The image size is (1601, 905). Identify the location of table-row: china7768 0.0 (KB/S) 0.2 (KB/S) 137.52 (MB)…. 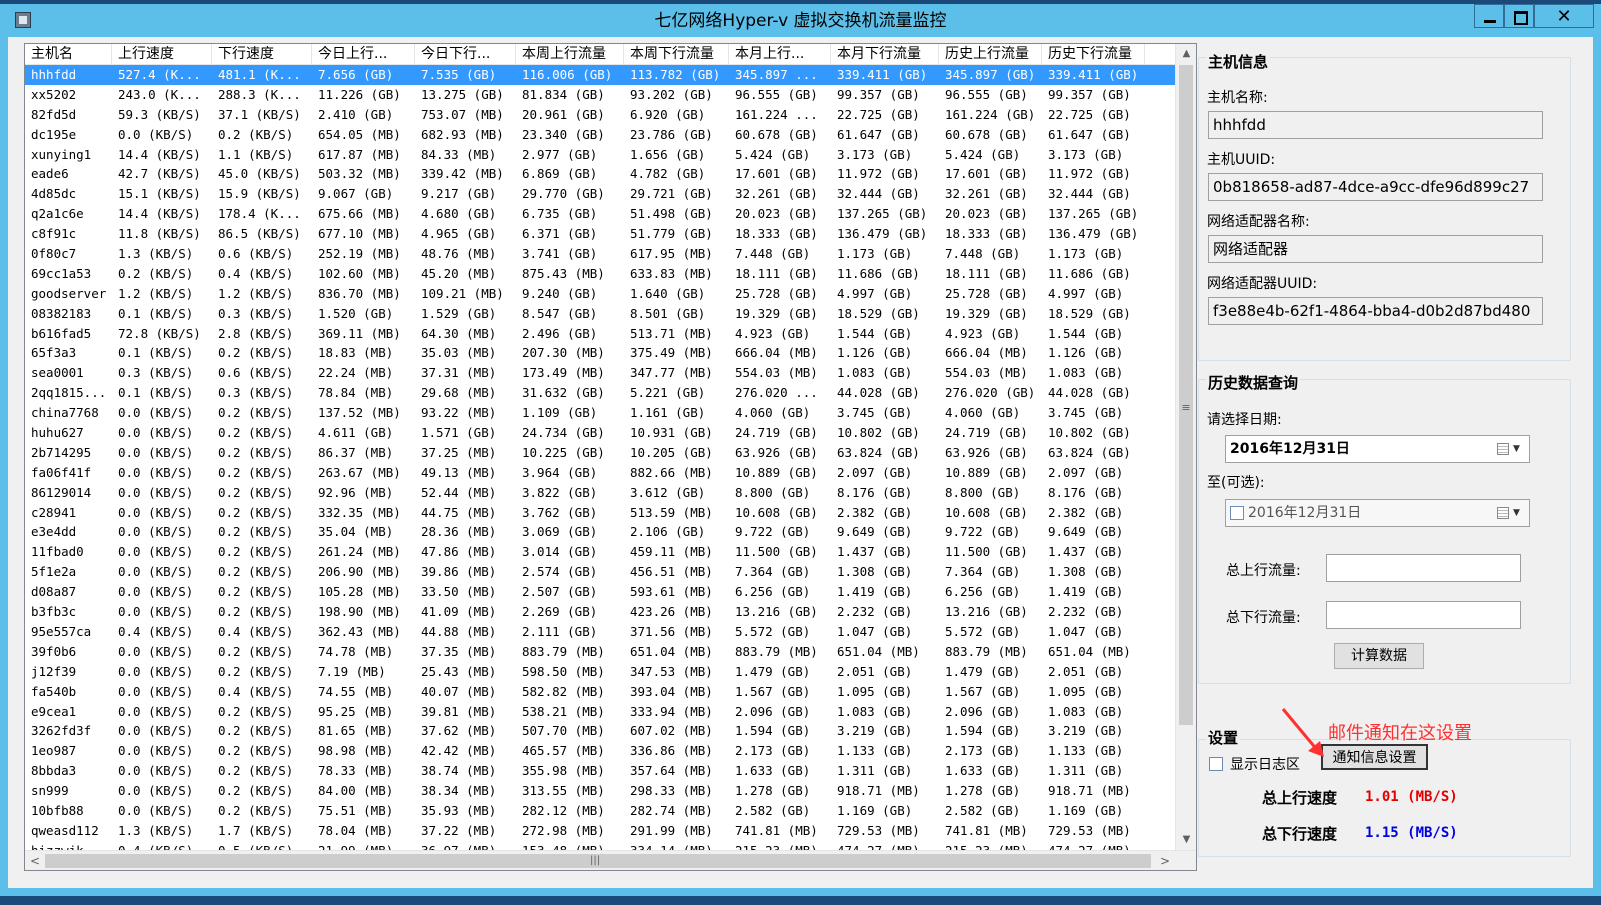
(600, 413).